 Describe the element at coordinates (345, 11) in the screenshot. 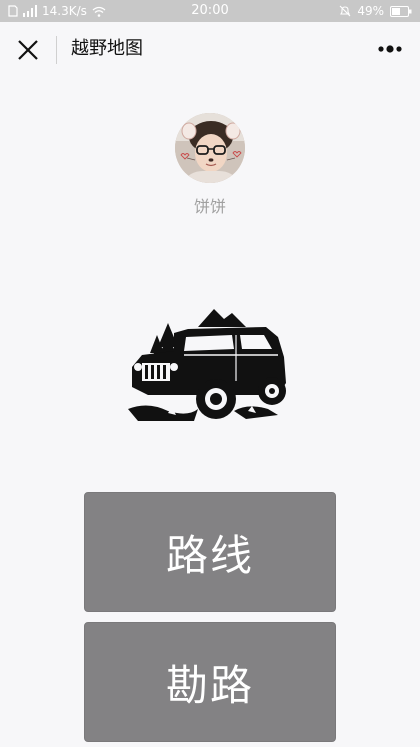

I see `alarm-off-icon` at that location.